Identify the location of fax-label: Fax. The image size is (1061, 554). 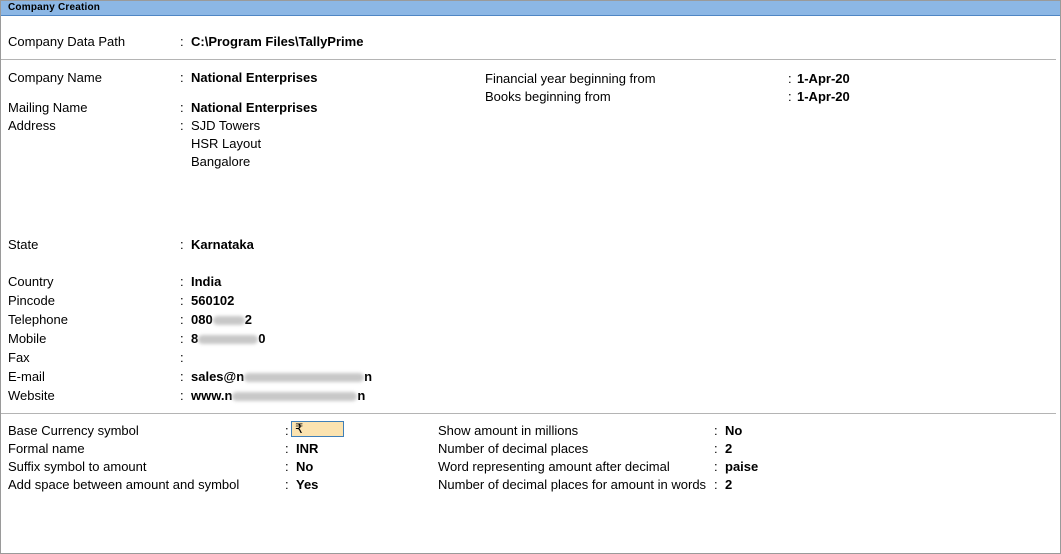
(19, 357).